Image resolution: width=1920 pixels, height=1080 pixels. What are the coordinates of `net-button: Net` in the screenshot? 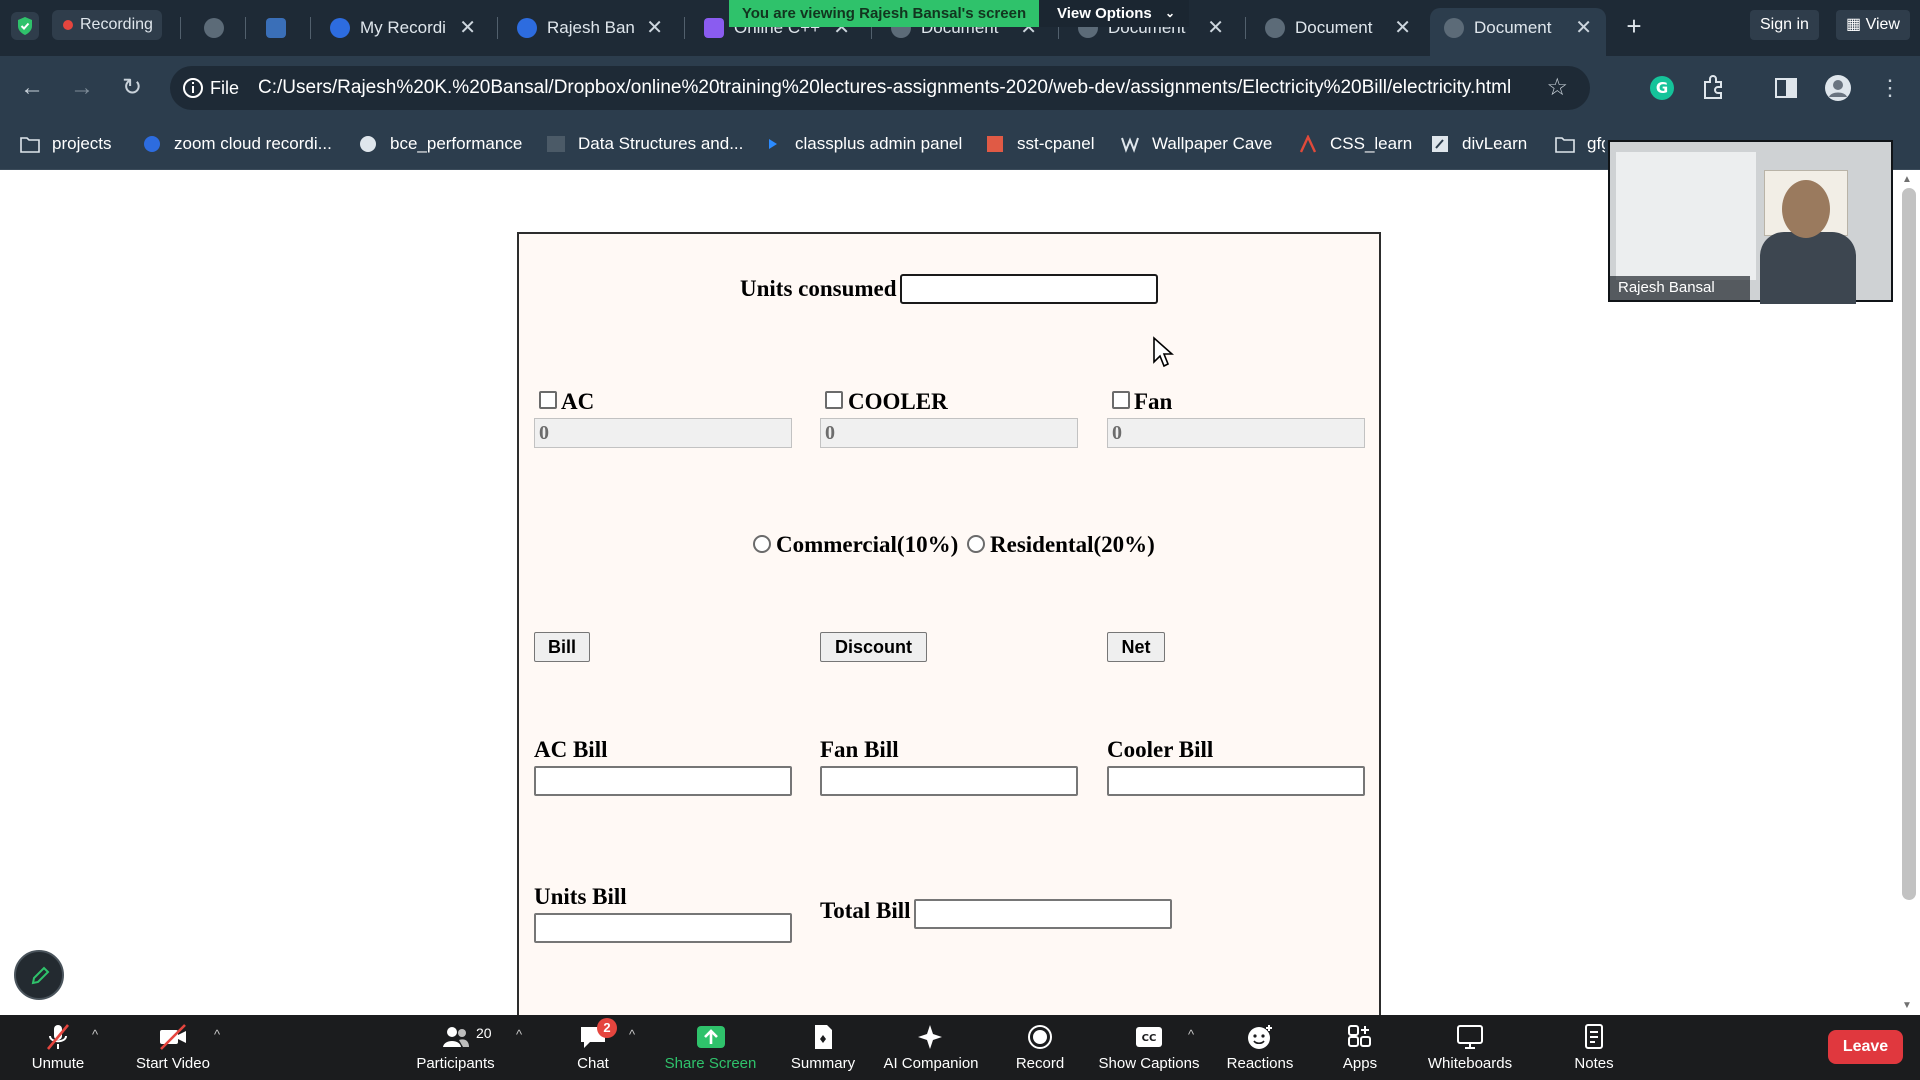 It's located at (1136, 647).